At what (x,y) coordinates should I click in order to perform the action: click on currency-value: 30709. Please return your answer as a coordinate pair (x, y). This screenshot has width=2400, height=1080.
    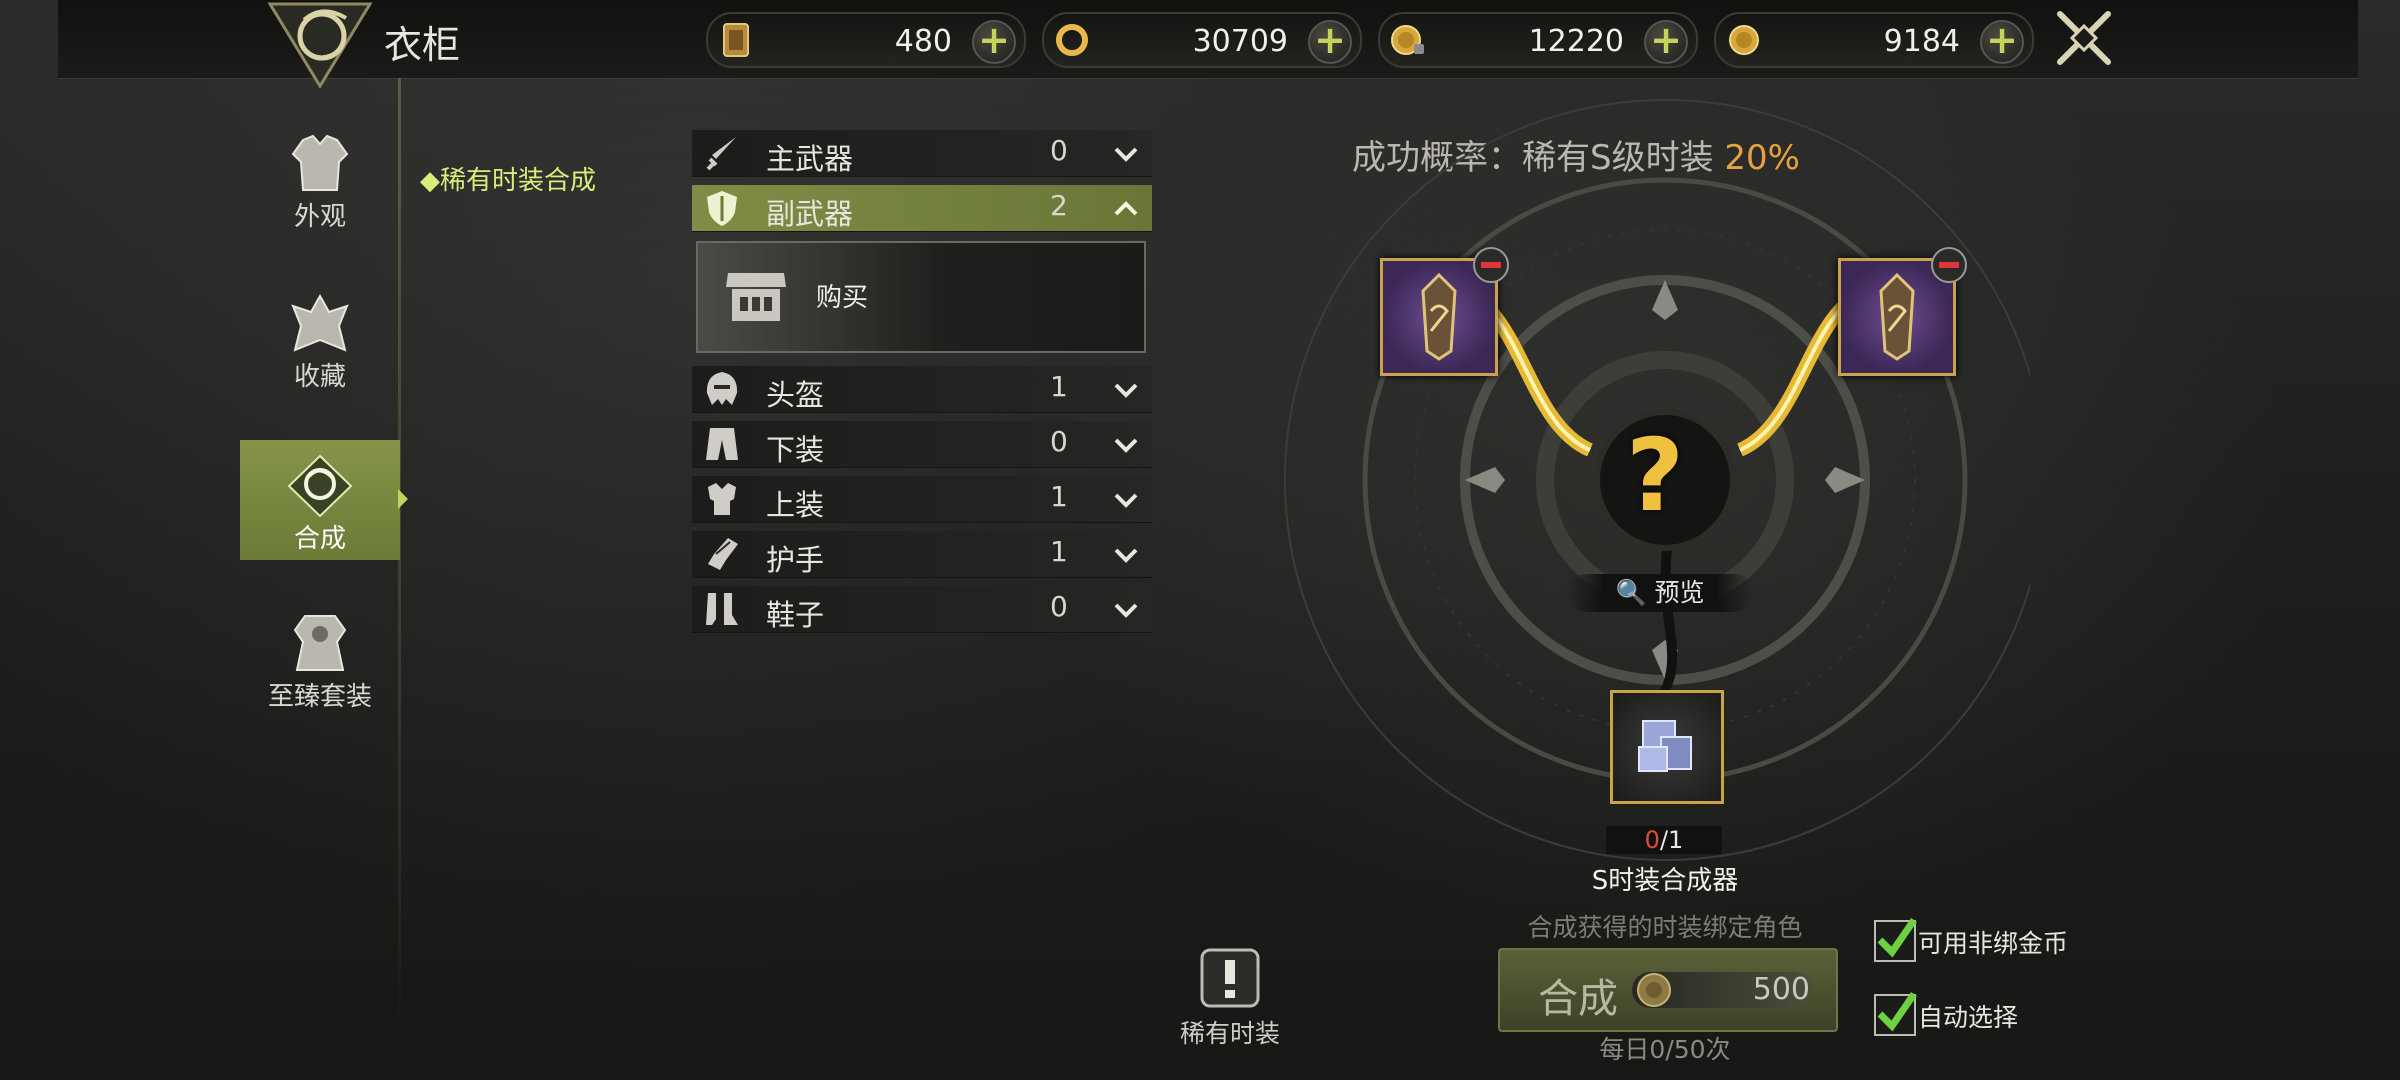
    Looking at the image, I should click on (1240, 41).